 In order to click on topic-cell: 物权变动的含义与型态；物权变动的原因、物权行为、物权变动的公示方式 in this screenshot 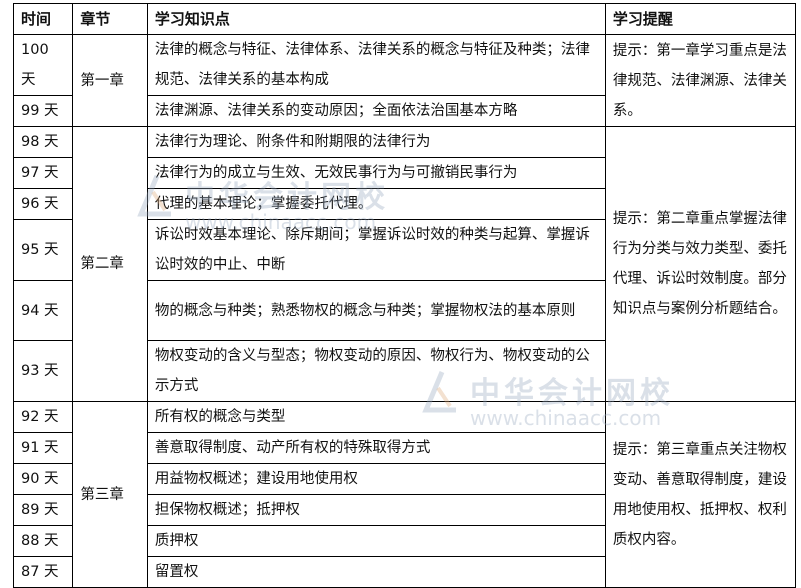, I will do `click(376, 371)`.